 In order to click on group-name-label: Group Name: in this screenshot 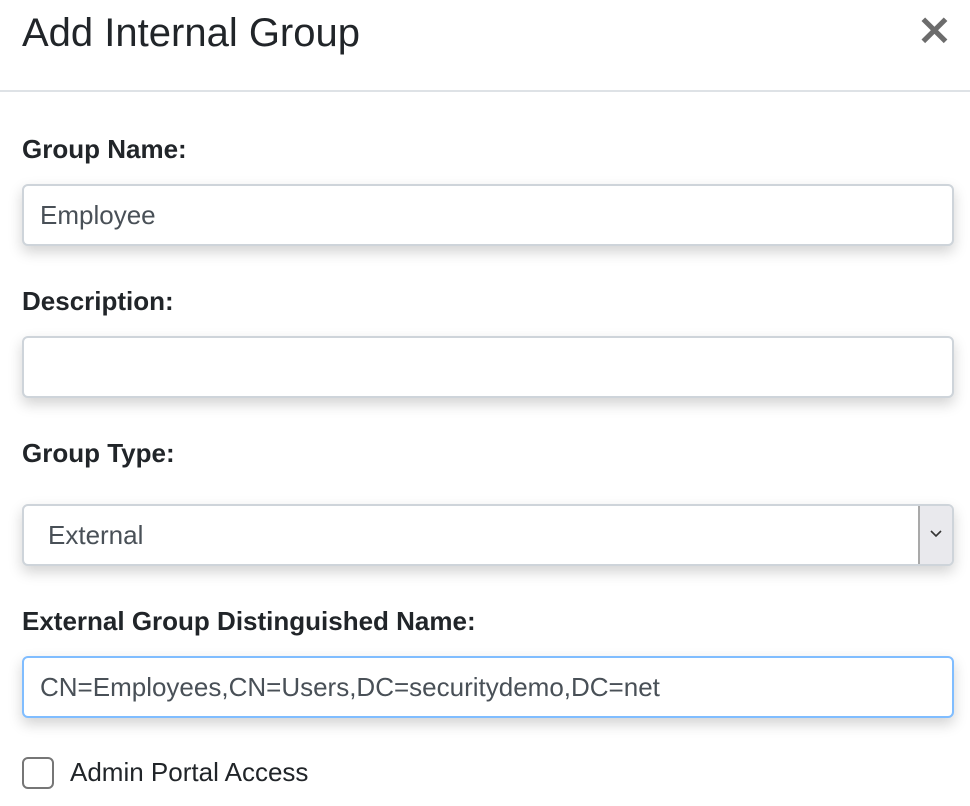, I will do `click(104, 149)`.